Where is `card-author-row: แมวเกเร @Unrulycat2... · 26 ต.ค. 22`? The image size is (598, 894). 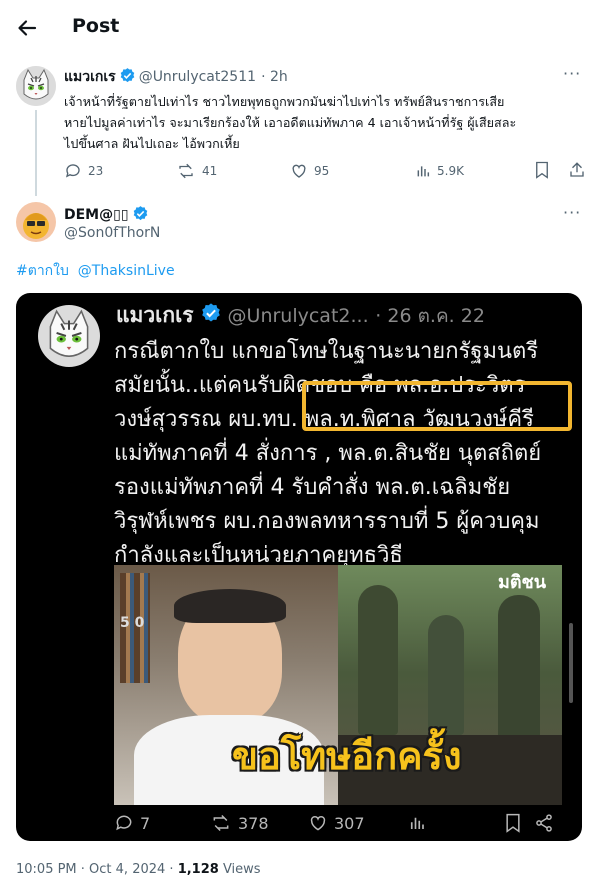
card-author-row: แมวเกเร @Unrulycat2... · 26 ต.ค. 22 is located at coordinates (300, 315).